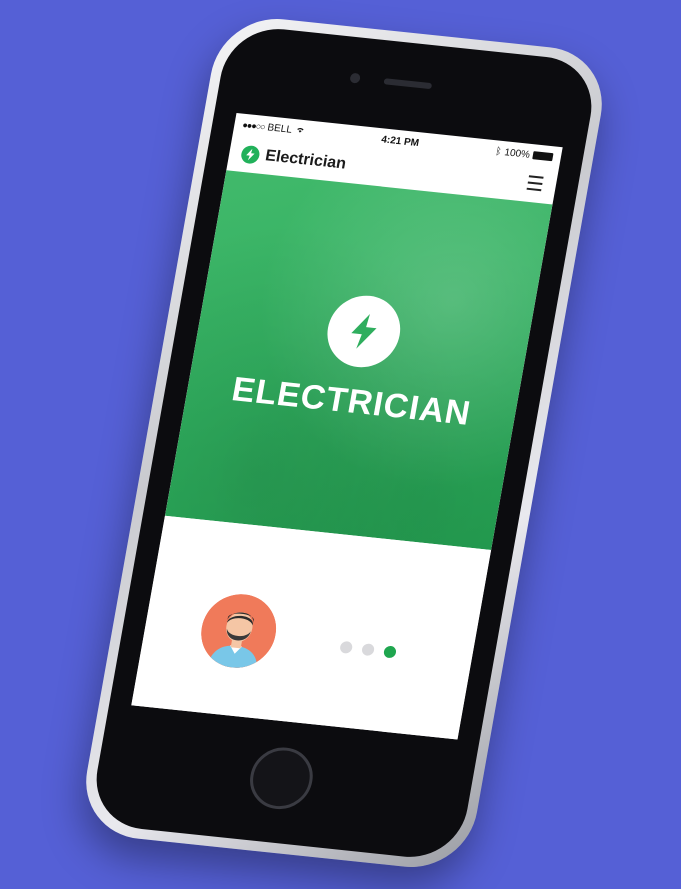 The image size is (681, 889). Describe the element at coordinates (311, 627) in the screenshot. I see `testimonial-section` at that location.